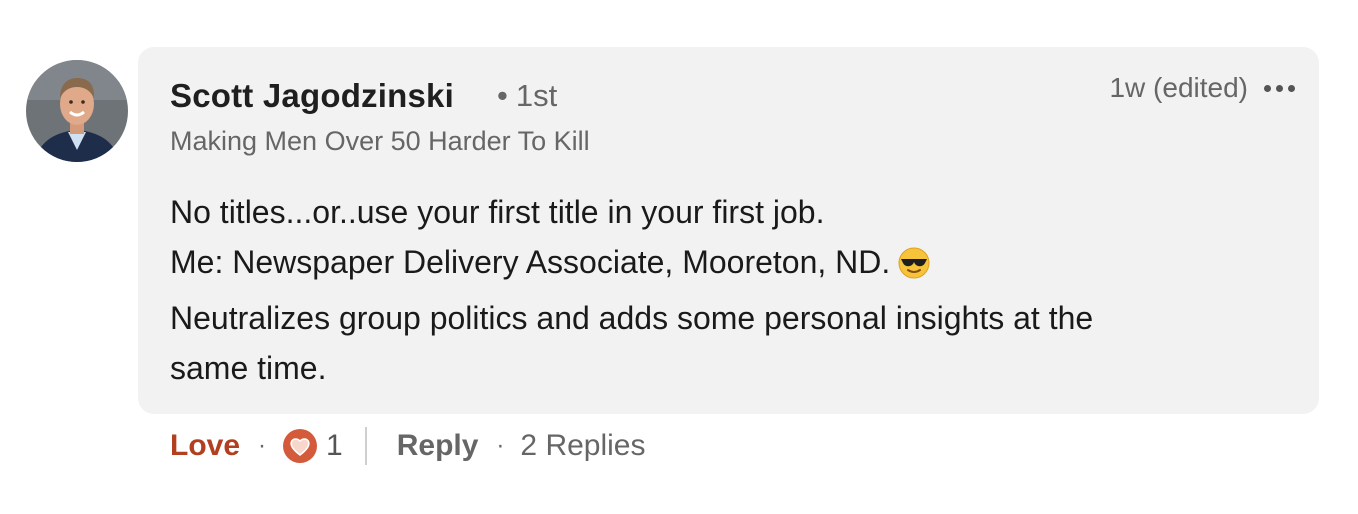 The width and height of the screenshot is (1358, 514). Describe the element at coordinates (536, 95) in the screenshot. I see `degree-label: 1st` at that location.